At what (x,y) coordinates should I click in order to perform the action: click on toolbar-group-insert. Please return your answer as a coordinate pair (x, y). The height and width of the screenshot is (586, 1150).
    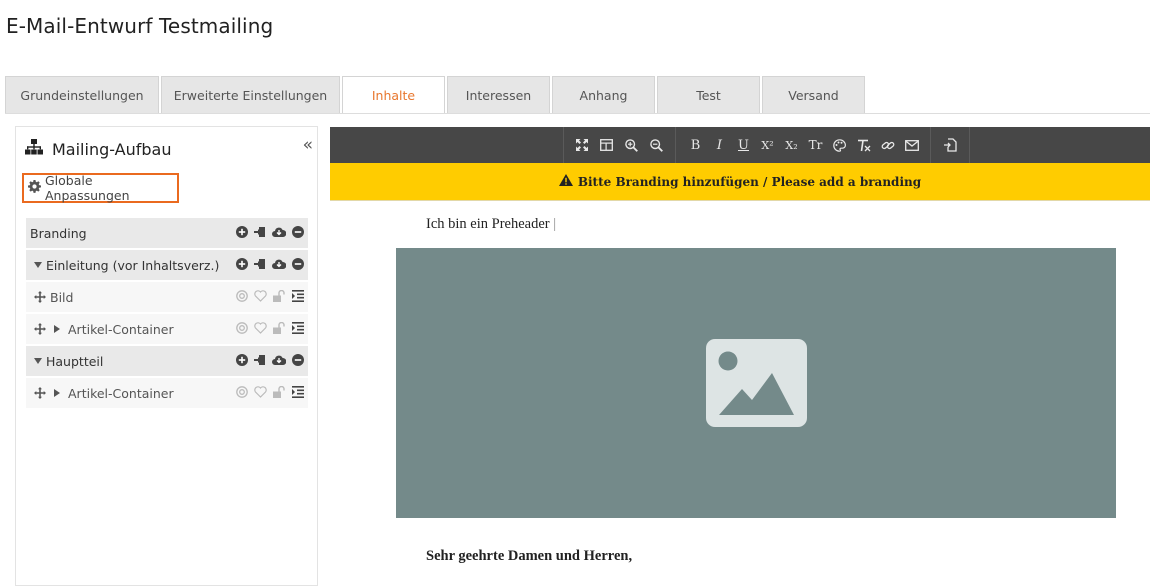
    Looking at the image, I should click on (950, 145).